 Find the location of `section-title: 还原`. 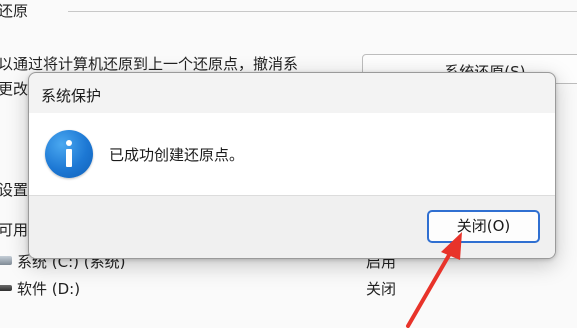

section-title: 还原 is located at coordinates (17, 10).